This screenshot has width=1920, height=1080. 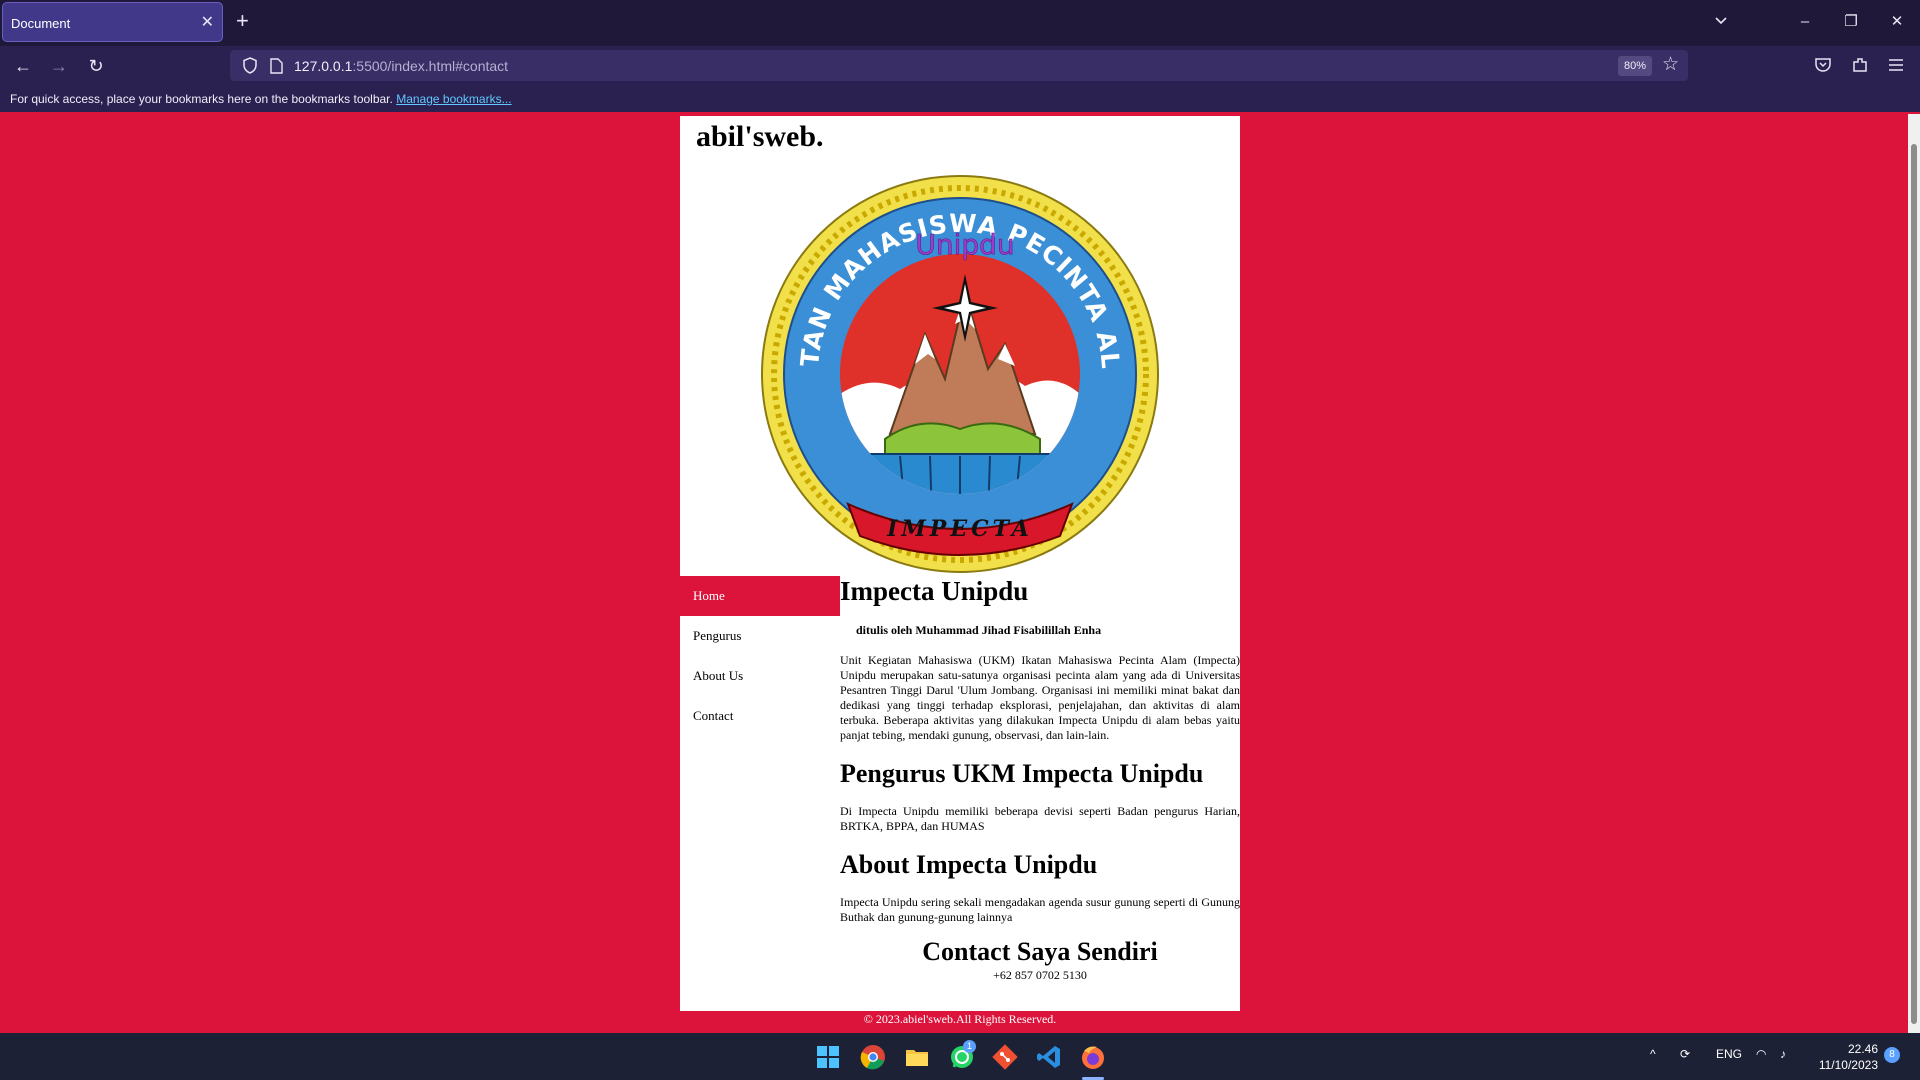 I want to click on windows-start-icon, so click(x=828, y=1057).